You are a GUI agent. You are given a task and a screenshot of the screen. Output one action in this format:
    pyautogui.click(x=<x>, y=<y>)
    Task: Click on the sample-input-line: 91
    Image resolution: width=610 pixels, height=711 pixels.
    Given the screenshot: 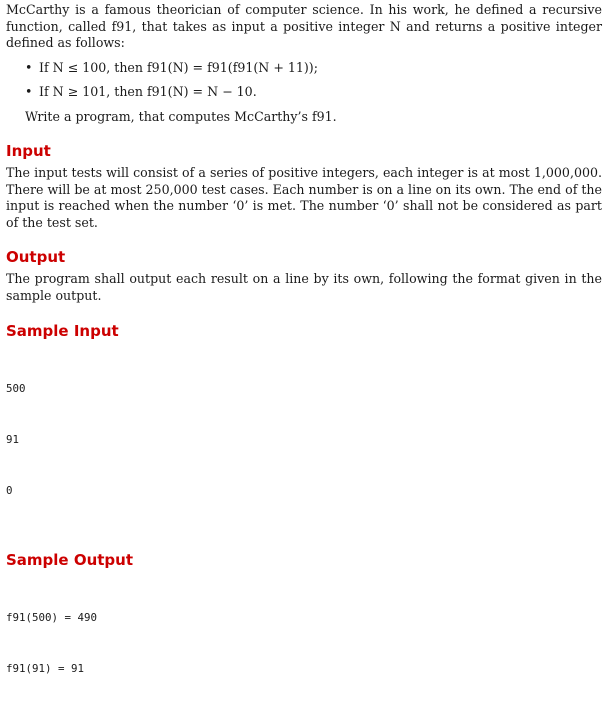 What is the action you would take?
    pyautogui.click(x=13, y=439)
    